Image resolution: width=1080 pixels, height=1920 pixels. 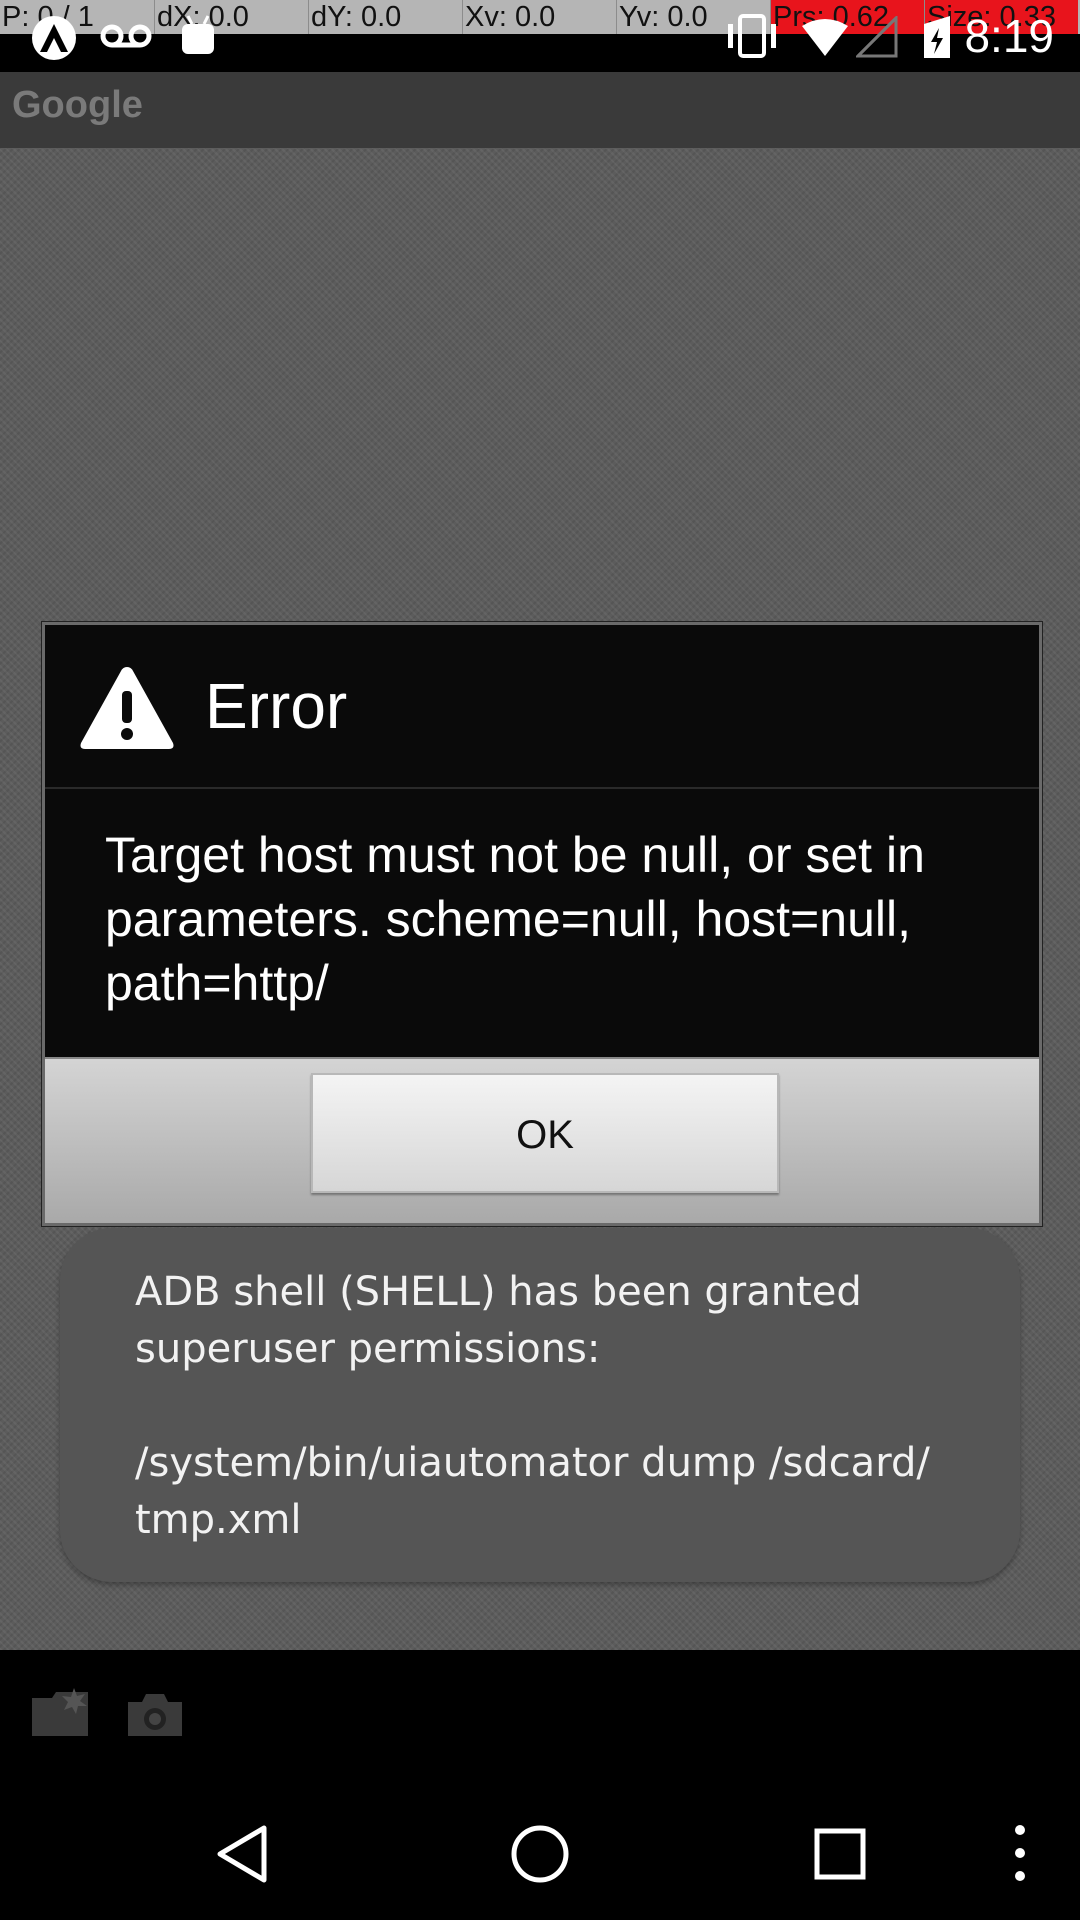 I want to click on dialog-title: Error, so click(x=276, y=706).